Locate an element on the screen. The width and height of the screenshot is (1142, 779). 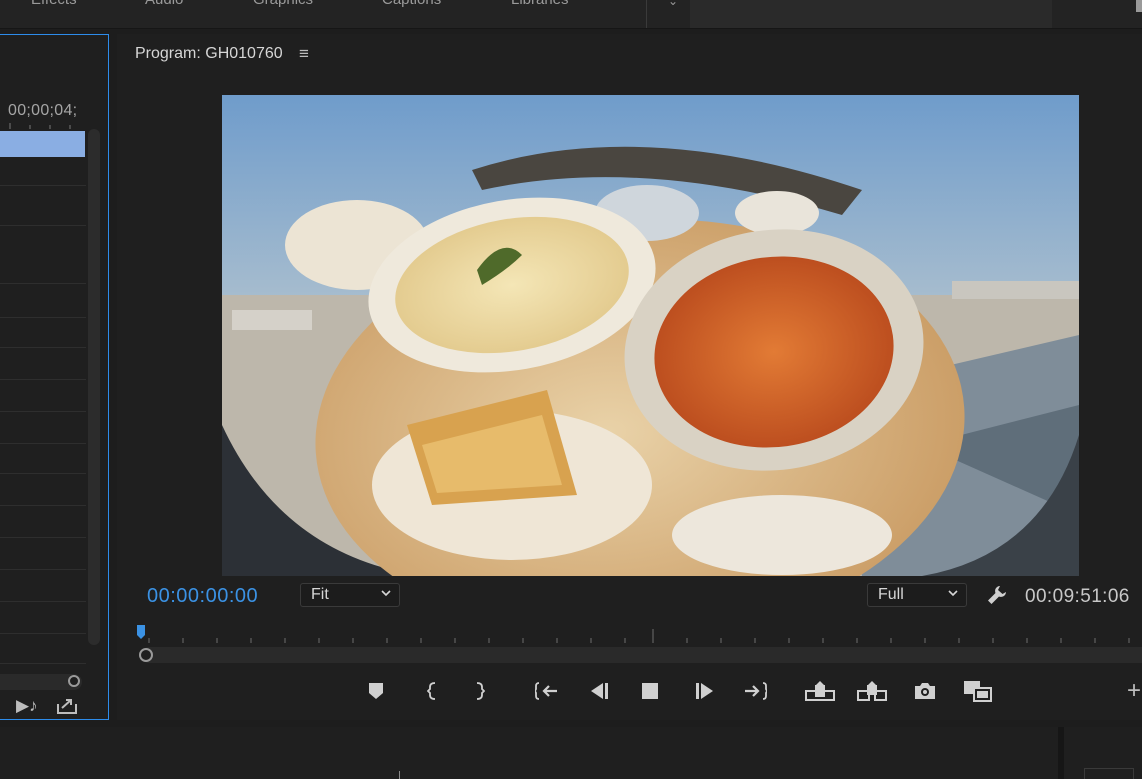
step-forward-button is located at coordinates (705, 691).